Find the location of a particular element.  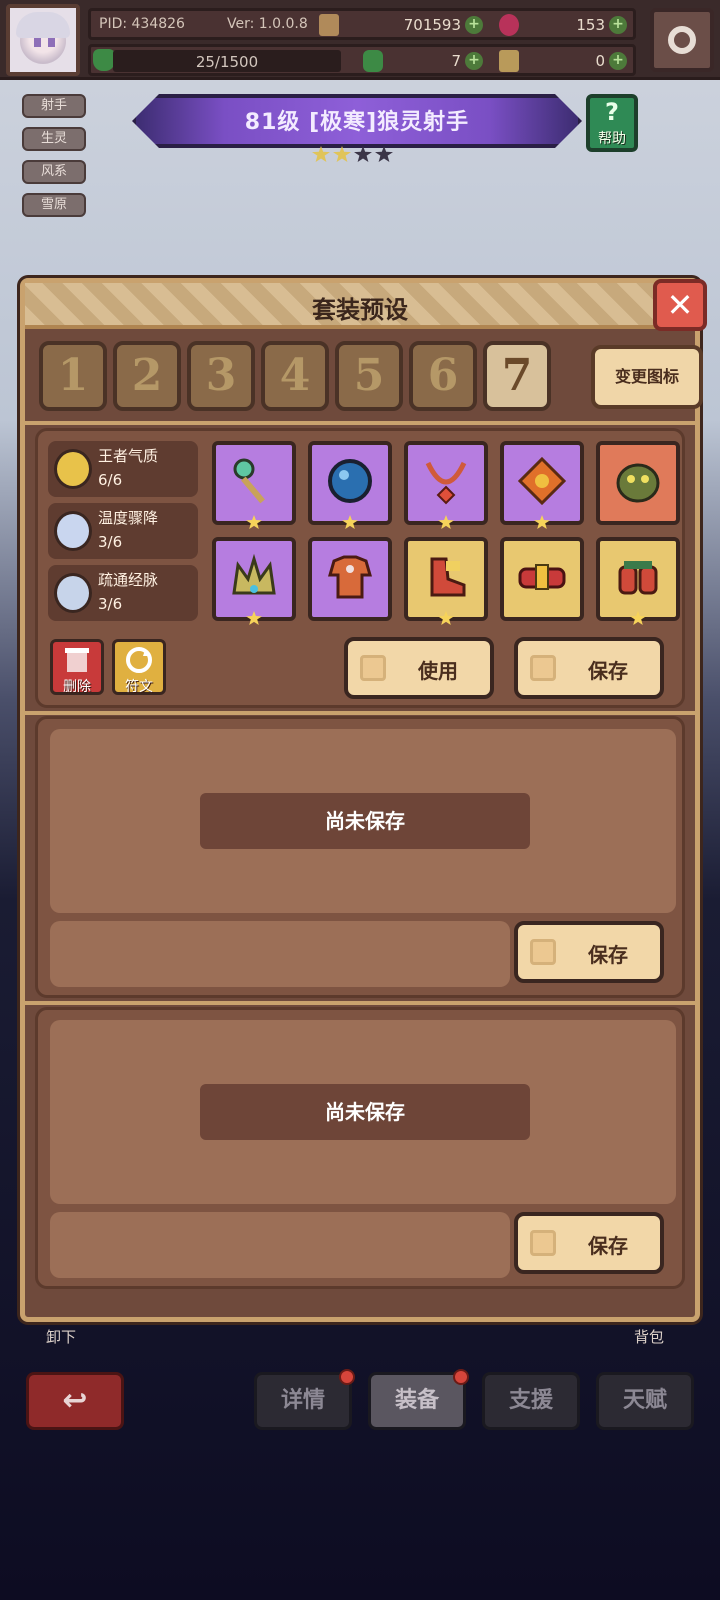

equip-slot-belt is located at coordinates (542, 579).